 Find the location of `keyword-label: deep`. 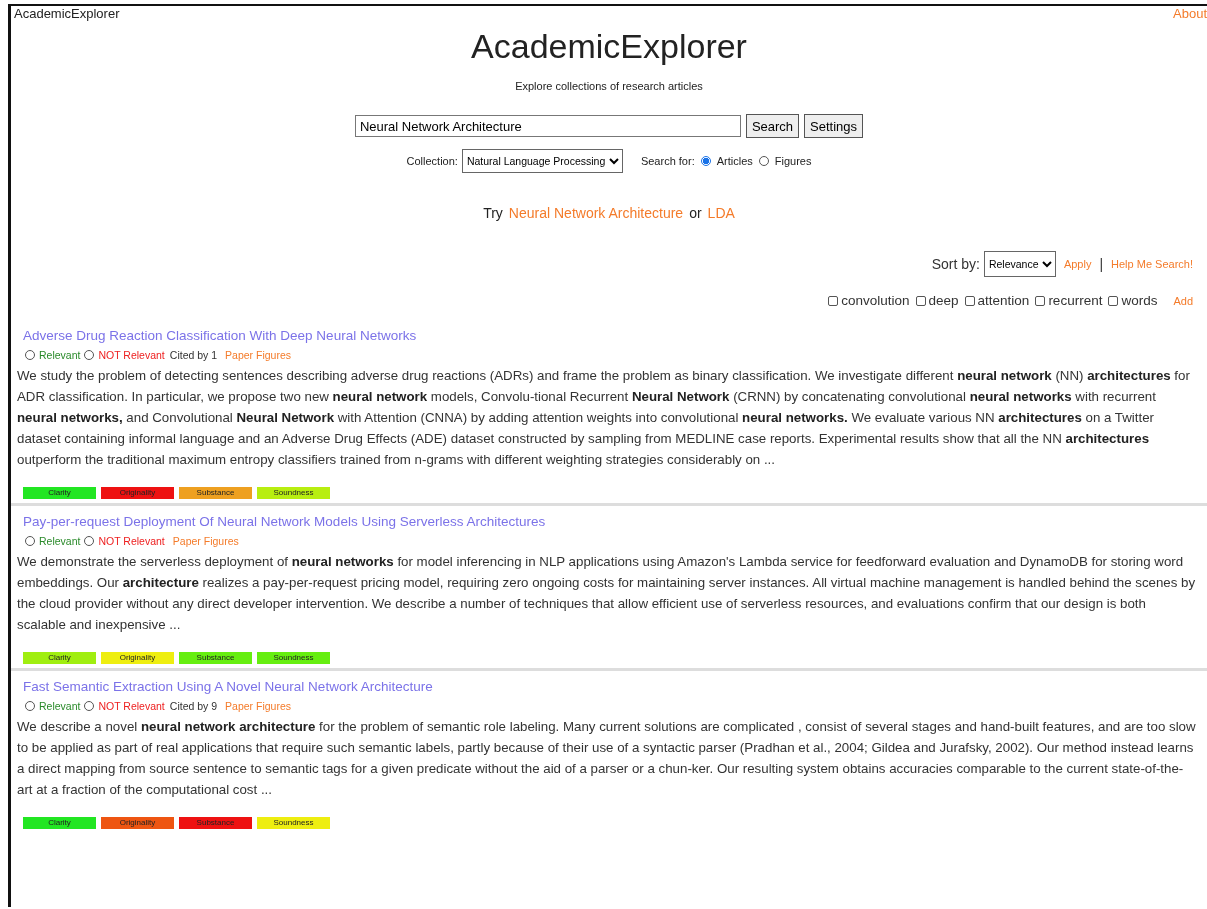

keyword-label: deep is located at coordinates (943, 300).